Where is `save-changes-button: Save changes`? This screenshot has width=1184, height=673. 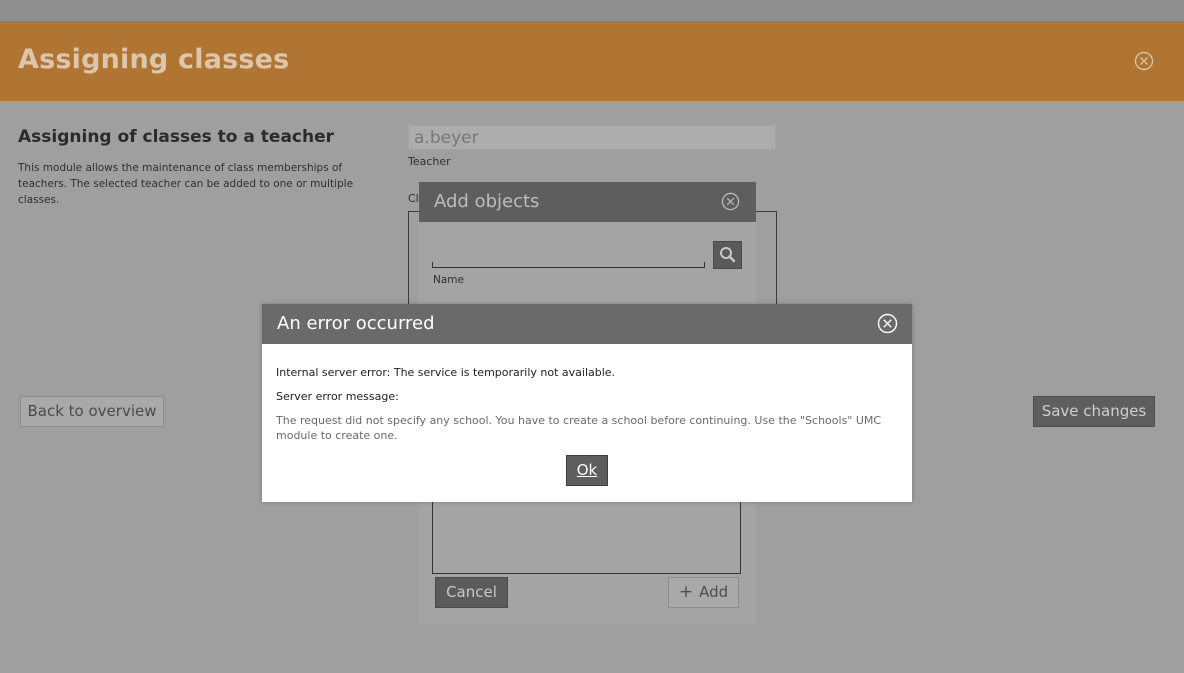
save-changes-button: Save changes is located at coordinates (1094, 411).